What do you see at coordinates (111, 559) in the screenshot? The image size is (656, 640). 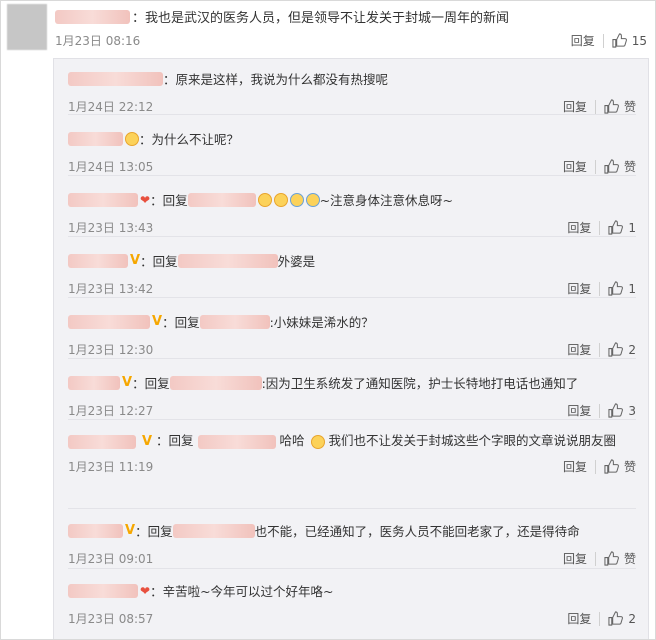 I see `timestamp: 1月23日 09:01` at bounding box center [111, 559].